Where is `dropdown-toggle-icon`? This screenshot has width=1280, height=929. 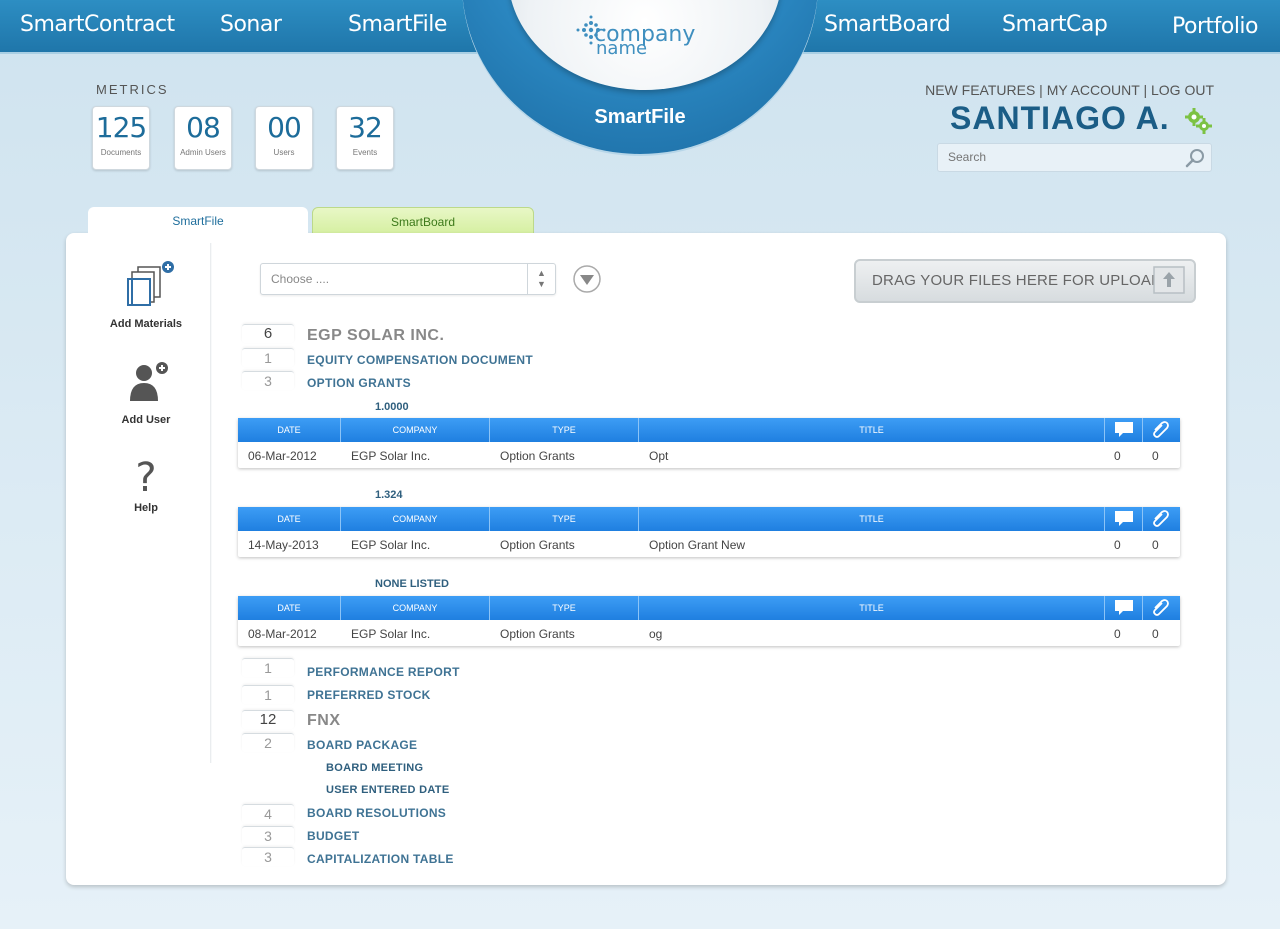
dropdown-toggle-icon is located at coordinates (587, 279).